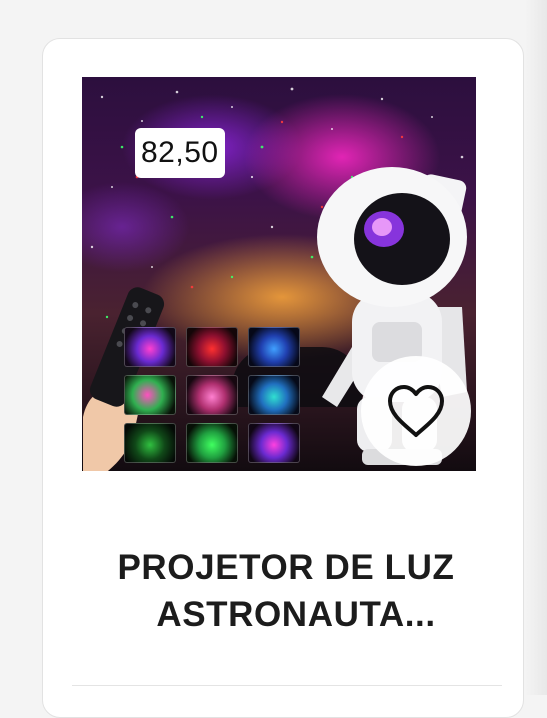 The height and width of the screenshot is (718, 547). I want to click on projection-mode-thumbnails, so click(212, 395).